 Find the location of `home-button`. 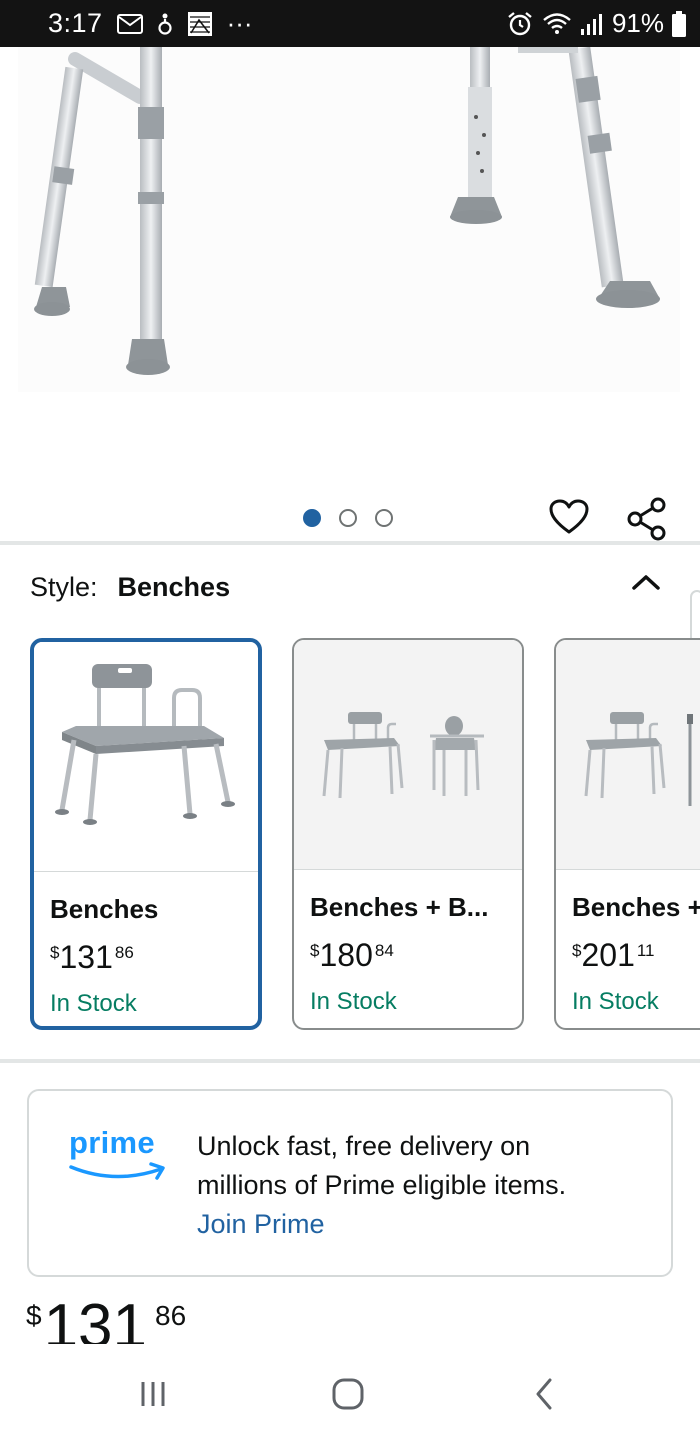

home-button is located at coordinates (348, 1394).